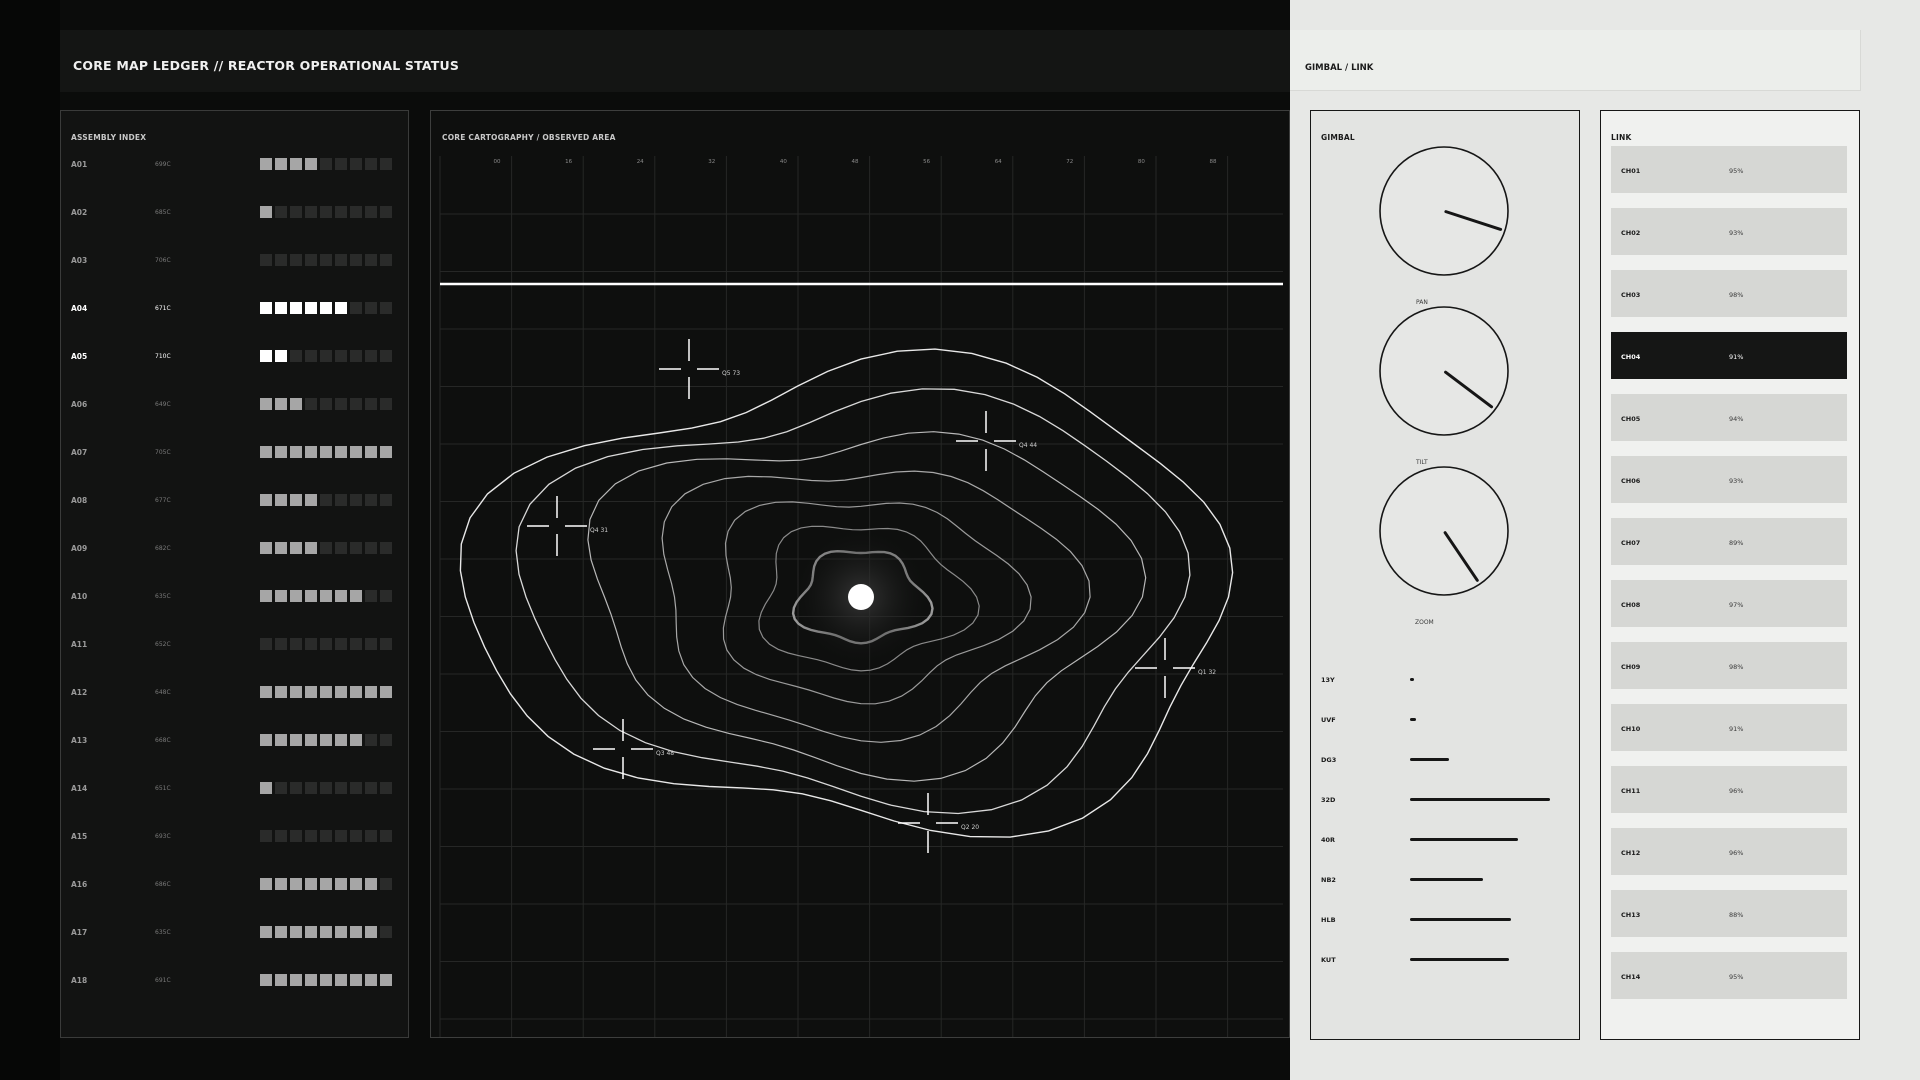  Describe the element at coordinates (1729, 789) in the screenshot. I see `link-row: CH11 96%` at that location.